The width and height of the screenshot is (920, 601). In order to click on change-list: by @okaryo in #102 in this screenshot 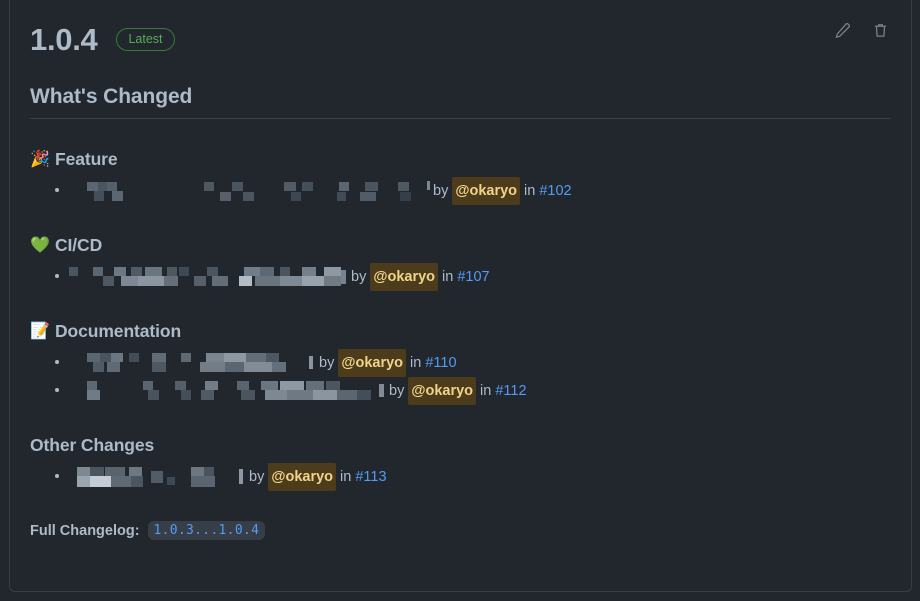, I will do `click(460, 191)`.